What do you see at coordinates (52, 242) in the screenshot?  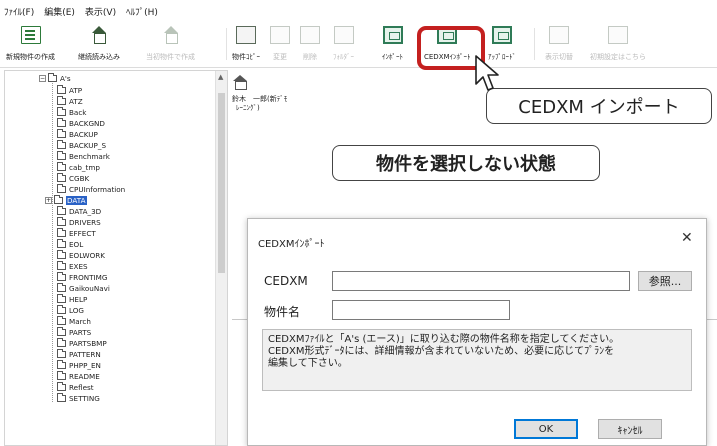 I see `tree-guide-line` at bounding box center [52, 242].